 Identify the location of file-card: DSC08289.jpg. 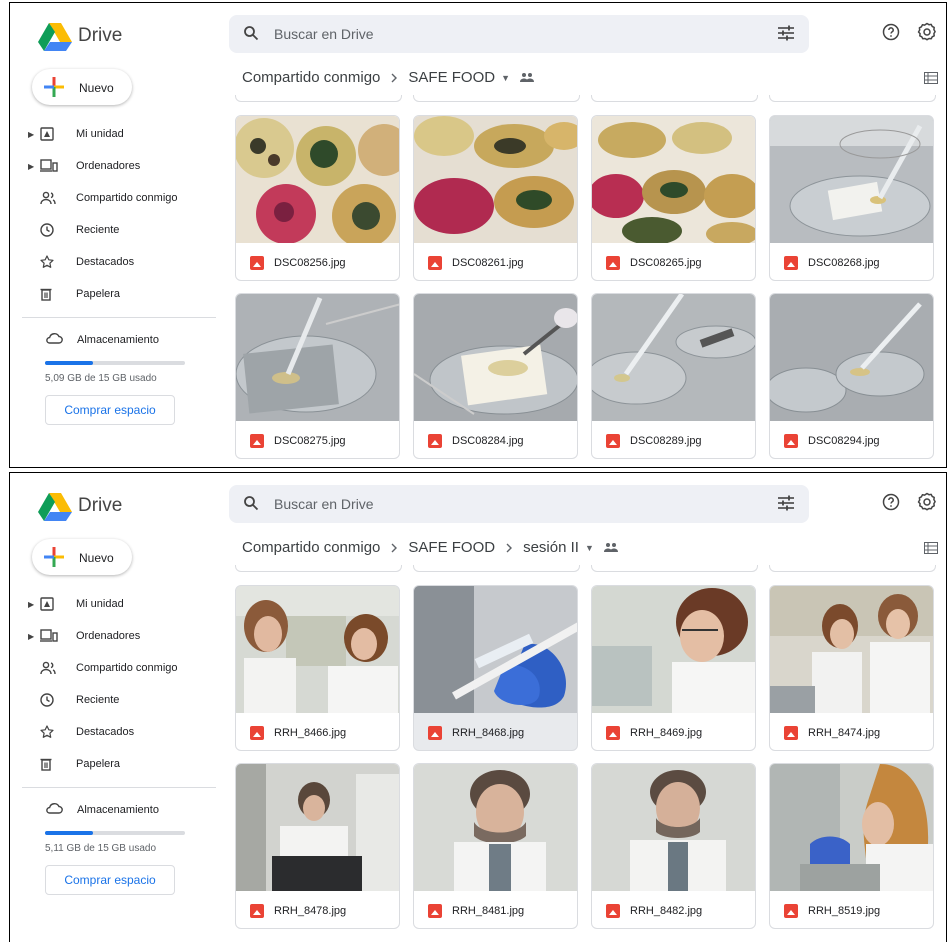
(673, 376).